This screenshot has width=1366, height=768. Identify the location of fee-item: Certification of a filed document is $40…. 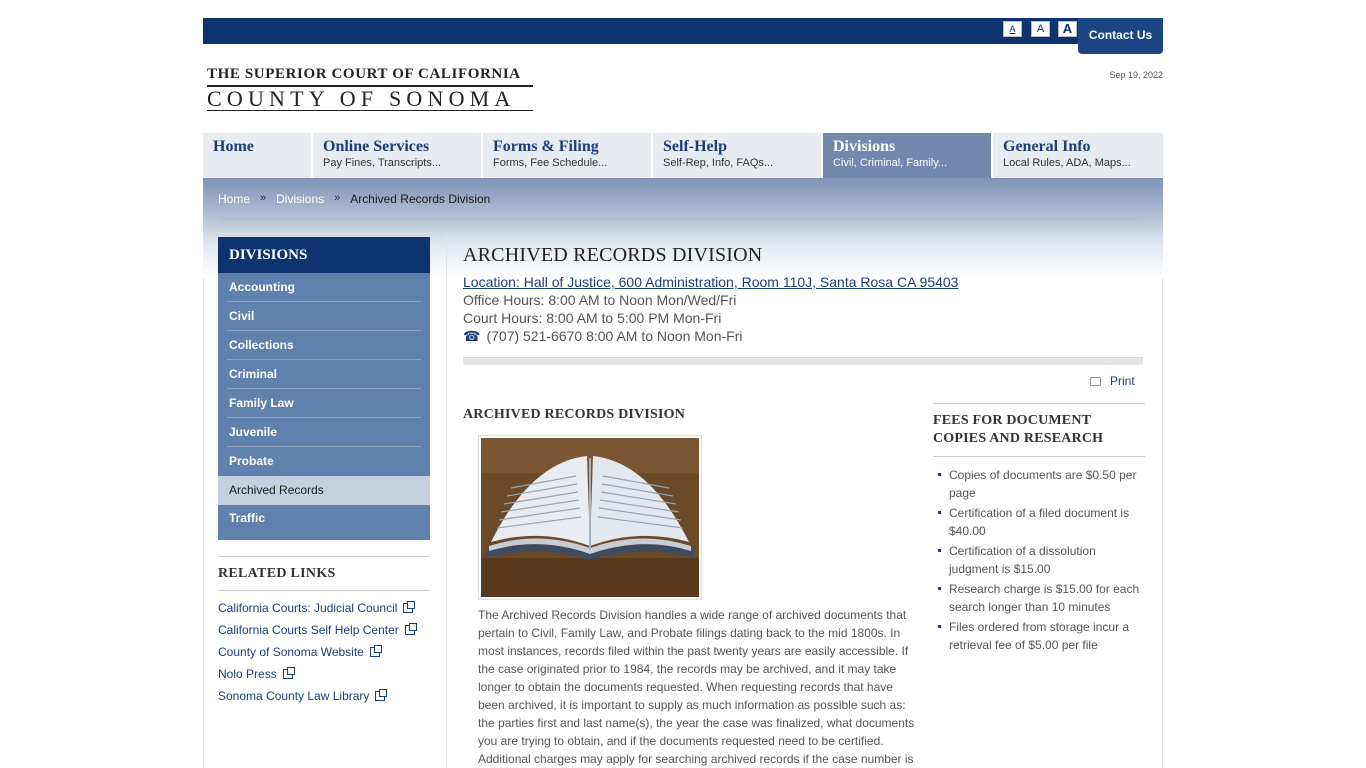
(1041, 522).